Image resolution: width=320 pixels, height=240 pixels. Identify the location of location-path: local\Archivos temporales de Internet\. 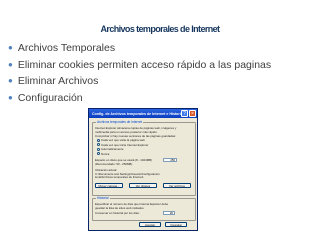
(119, 177).